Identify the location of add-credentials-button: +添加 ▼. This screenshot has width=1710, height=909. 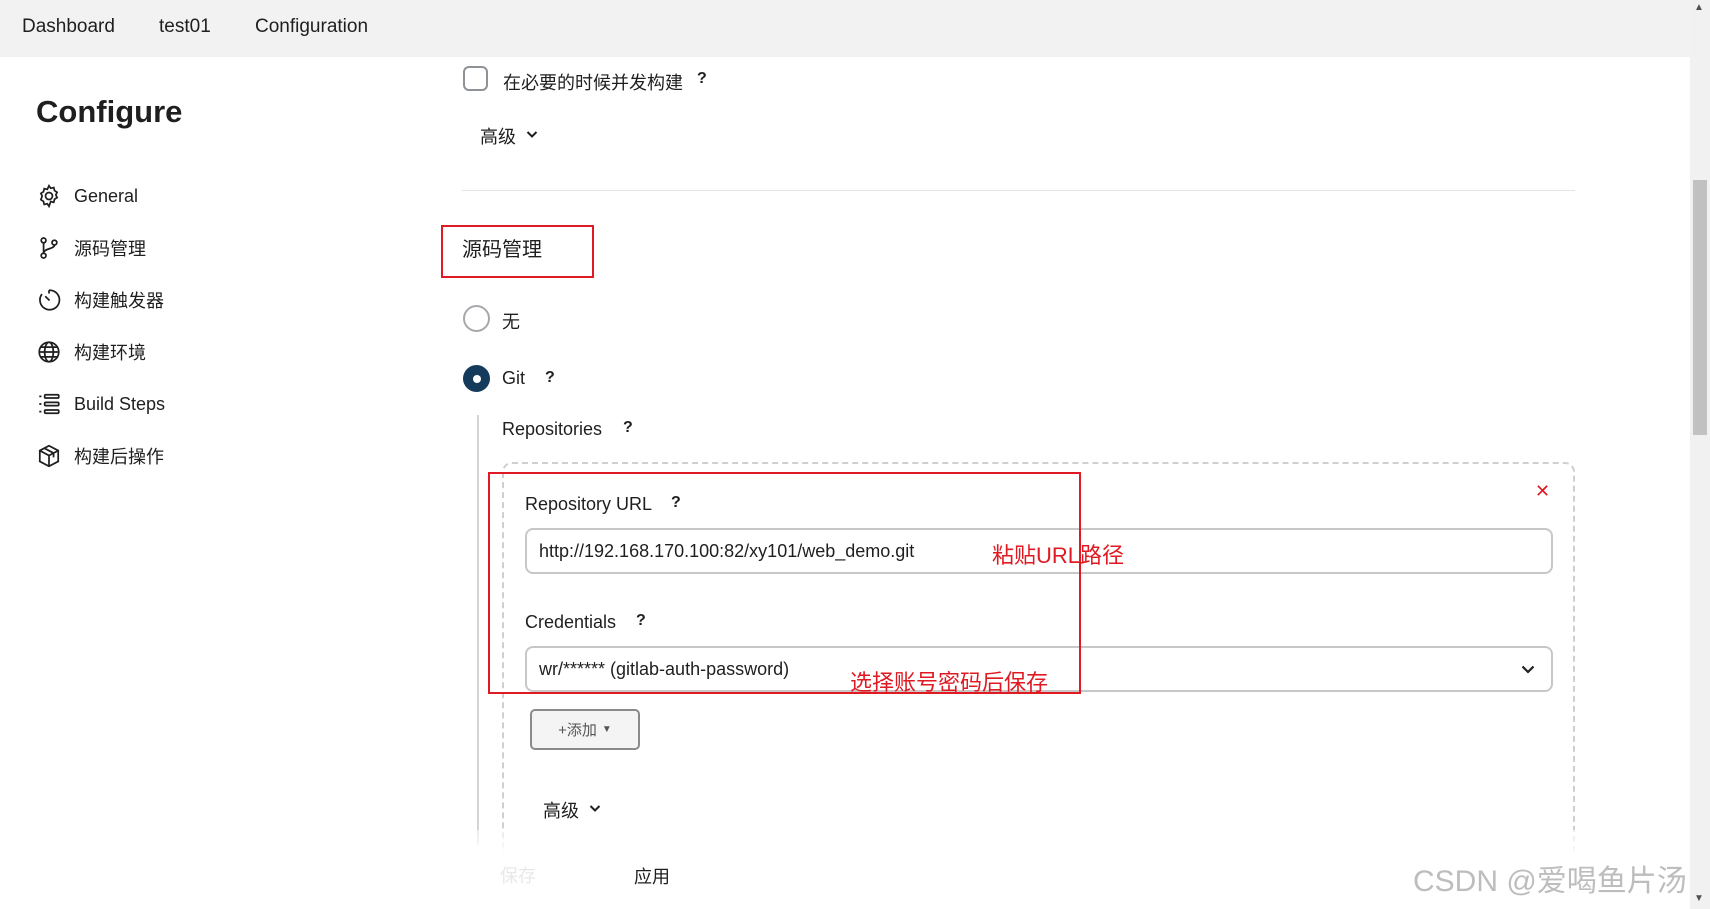
(585, 729).